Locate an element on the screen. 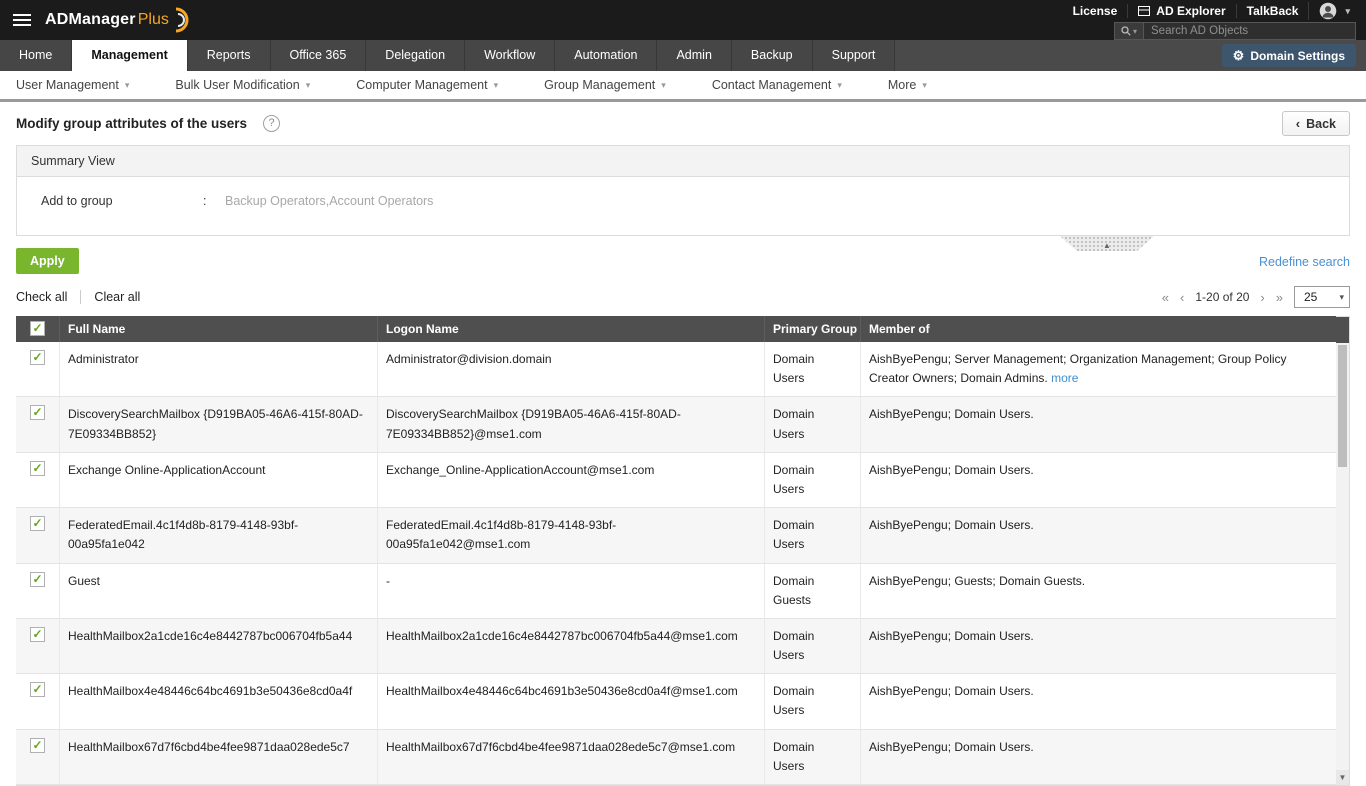 The image size is (1366, 786). app-logo: ADManager Plus is located at coordinates (117, 20).